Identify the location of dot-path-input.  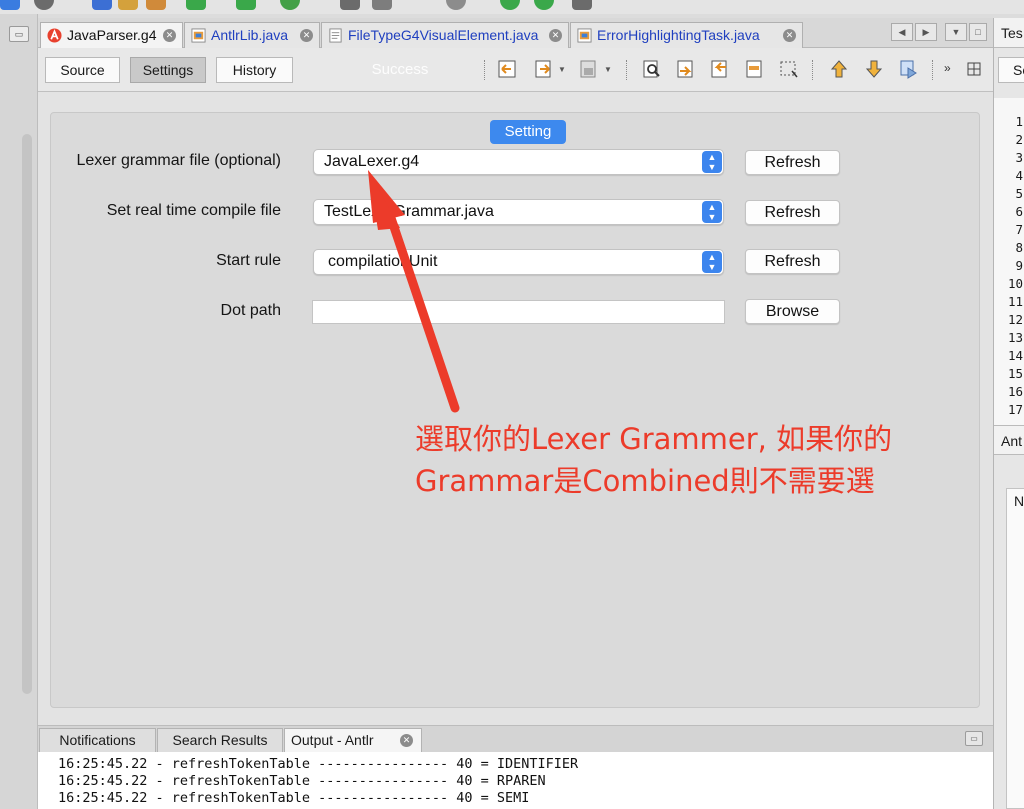
(518, 312).